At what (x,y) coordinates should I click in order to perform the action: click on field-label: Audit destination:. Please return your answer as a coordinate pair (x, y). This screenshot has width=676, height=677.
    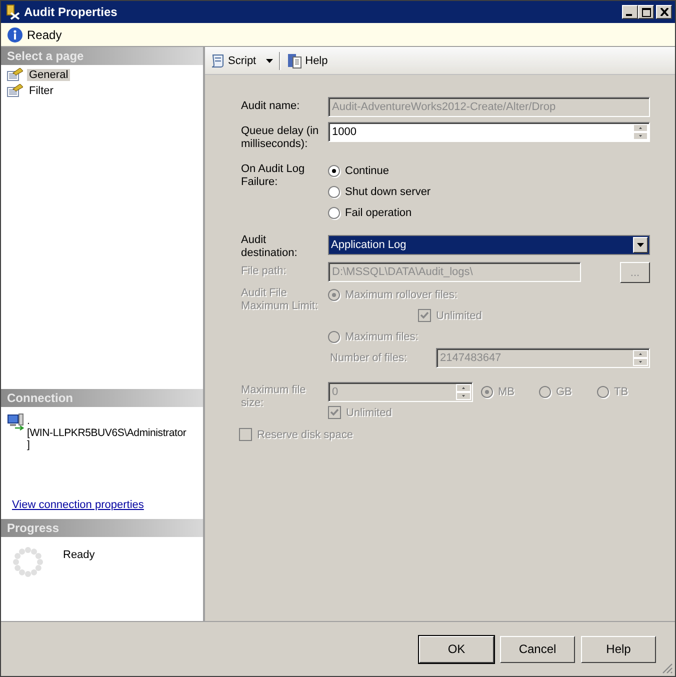
    Looking at the image, I should click on (269, 246).